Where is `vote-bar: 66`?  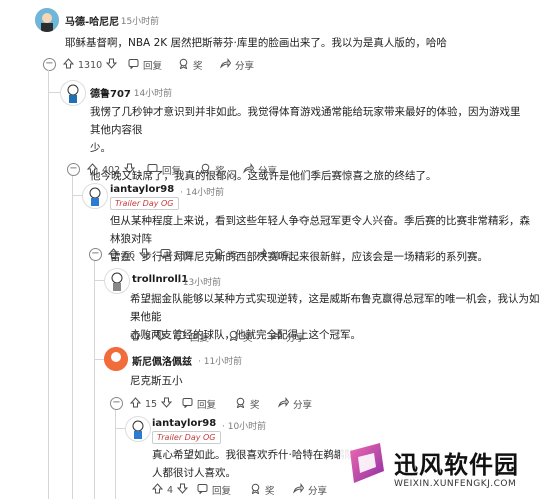
vote-bar: 66 is located at coordinates (129, 255).